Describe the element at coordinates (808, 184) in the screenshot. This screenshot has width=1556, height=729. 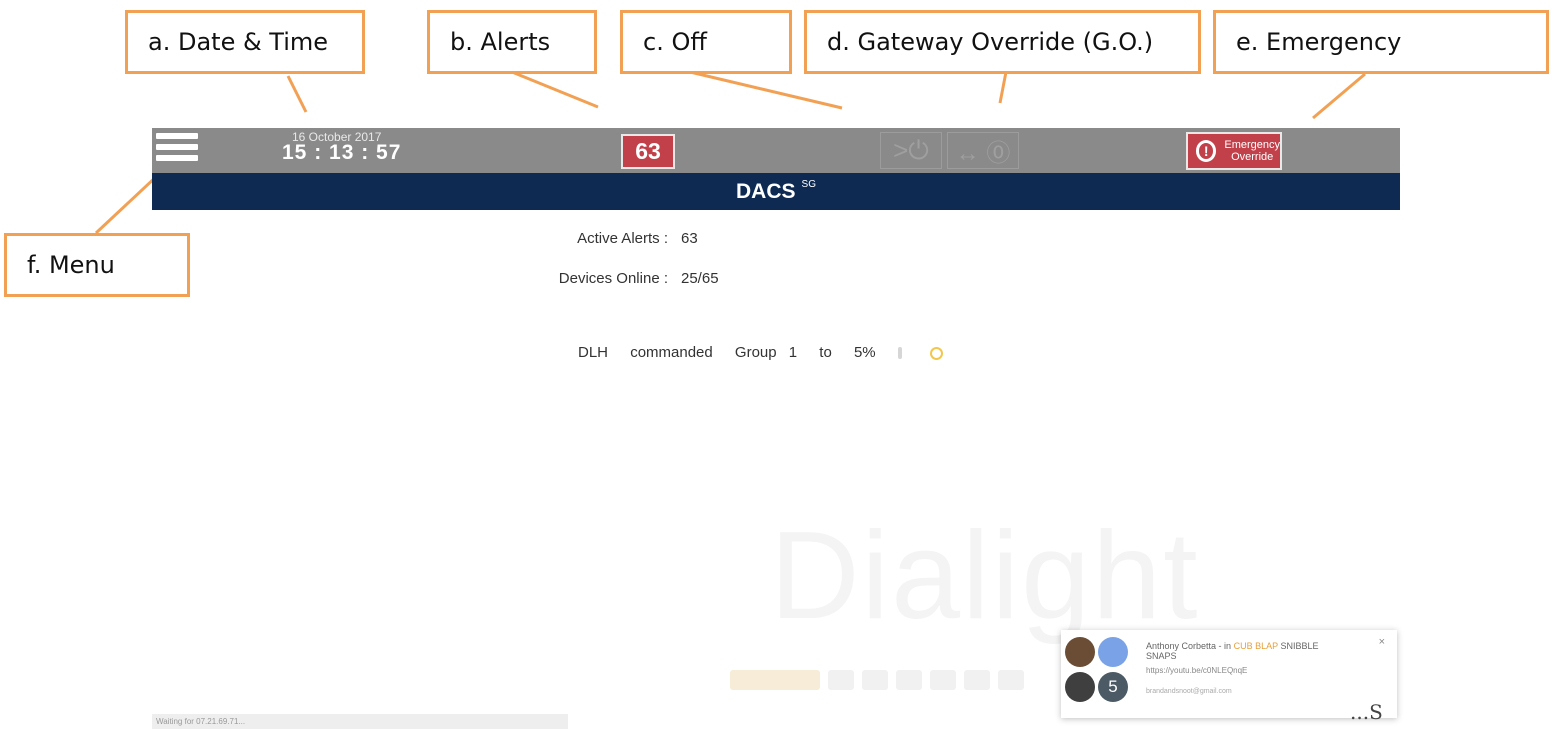
I see `app-title-suffix: SG` at that location.